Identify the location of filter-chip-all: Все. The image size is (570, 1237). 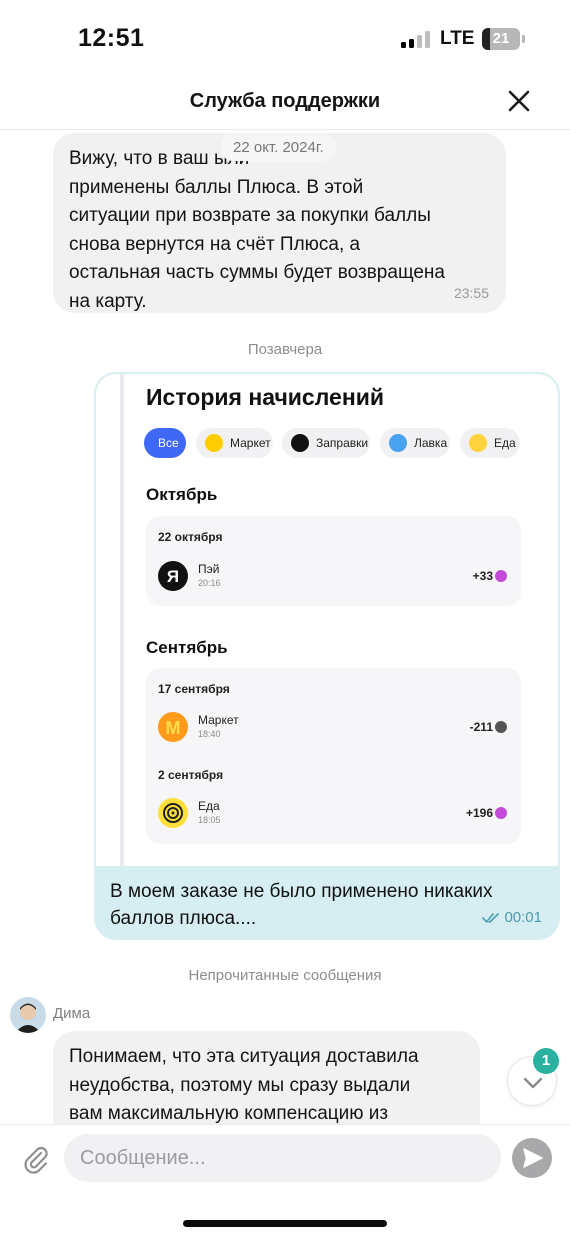
(165, 443).